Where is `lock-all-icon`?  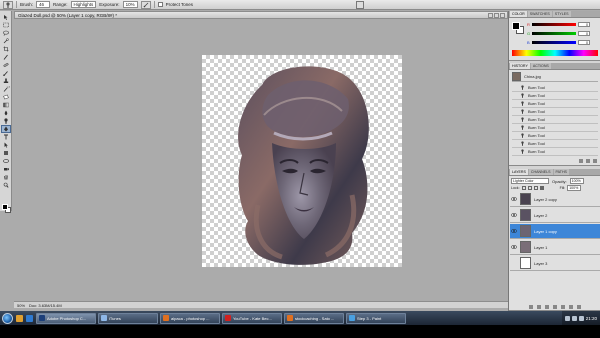
lock-all-icon is located at coordinates (541, 188).